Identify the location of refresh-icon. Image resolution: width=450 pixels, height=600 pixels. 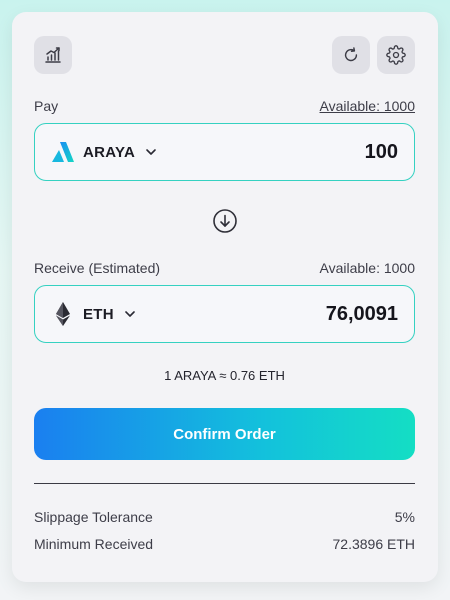
(351, 55).